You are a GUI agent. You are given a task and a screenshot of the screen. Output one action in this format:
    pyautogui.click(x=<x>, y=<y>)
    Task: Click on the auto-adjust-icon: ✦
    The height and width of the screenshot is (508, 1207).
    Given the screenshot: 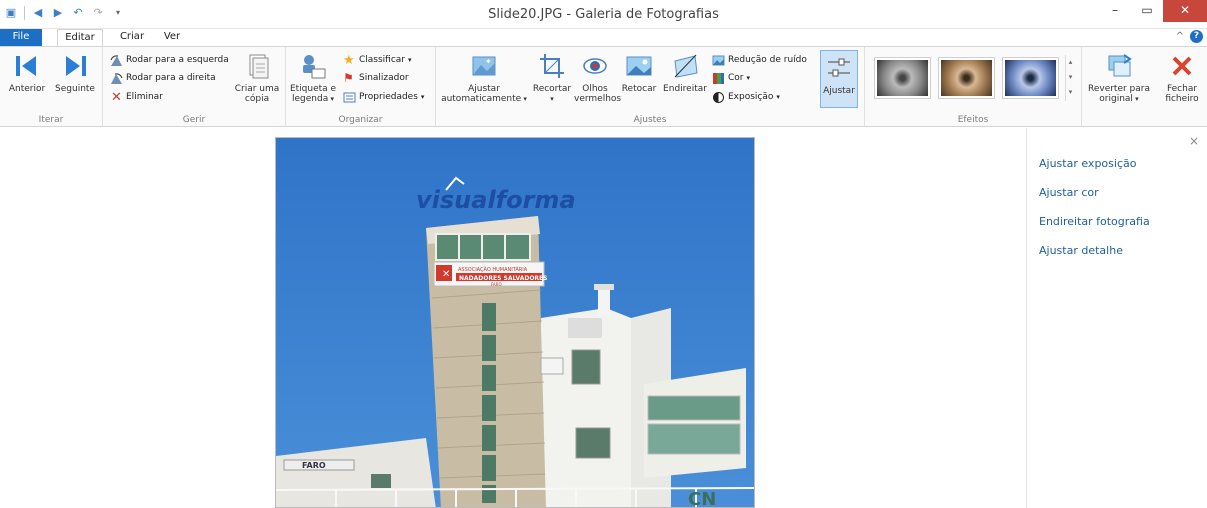 What is the action you would take?
    pyautogui.click(x=484, y=66)
    